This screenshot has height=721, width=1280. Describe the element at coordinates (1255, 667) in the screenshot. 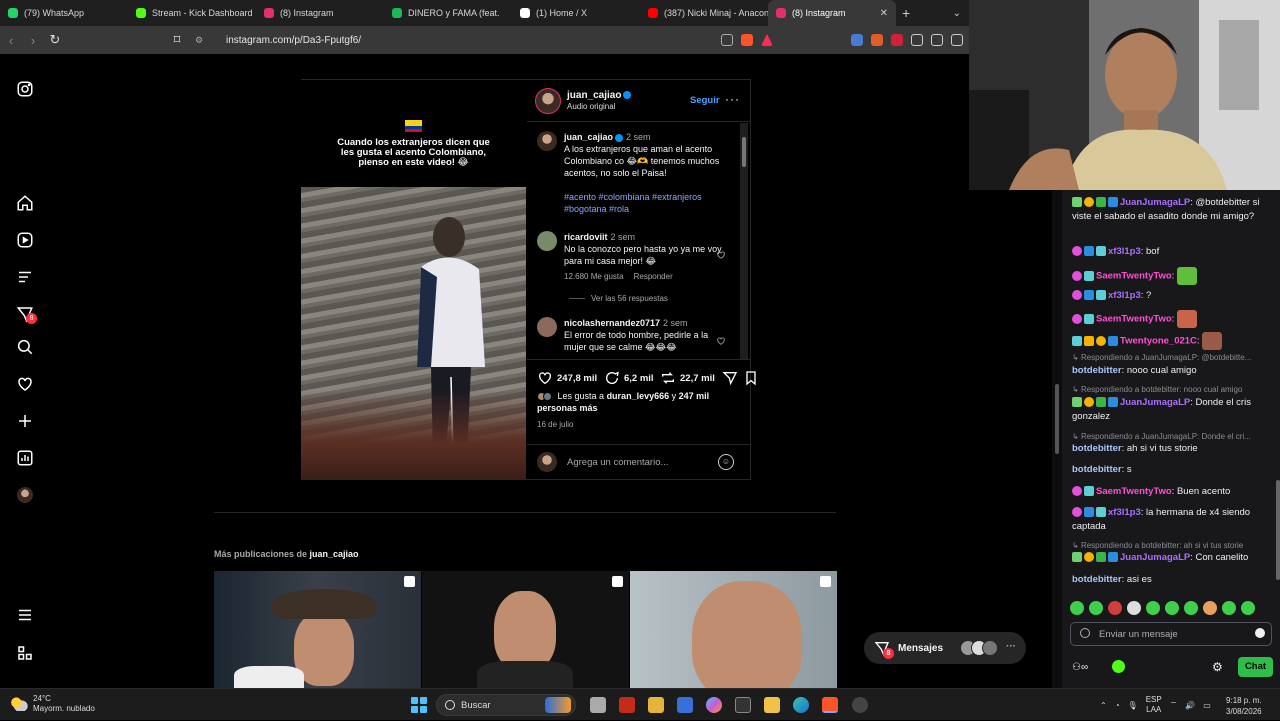

I see `chat-send-button: Chat` at that location.